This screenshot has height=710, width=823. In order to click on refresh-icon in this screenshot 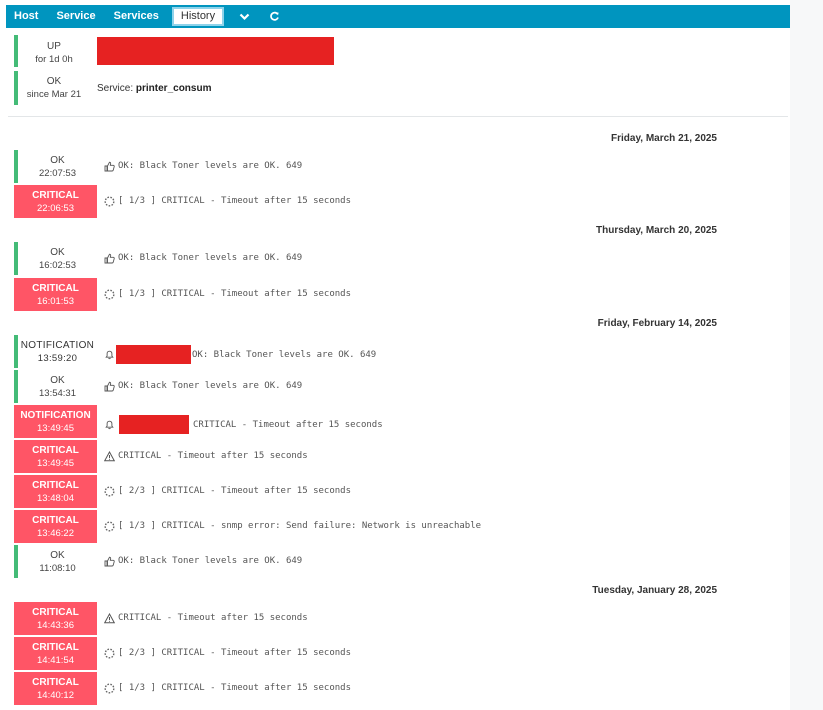, I will do `click(274, 16)`.